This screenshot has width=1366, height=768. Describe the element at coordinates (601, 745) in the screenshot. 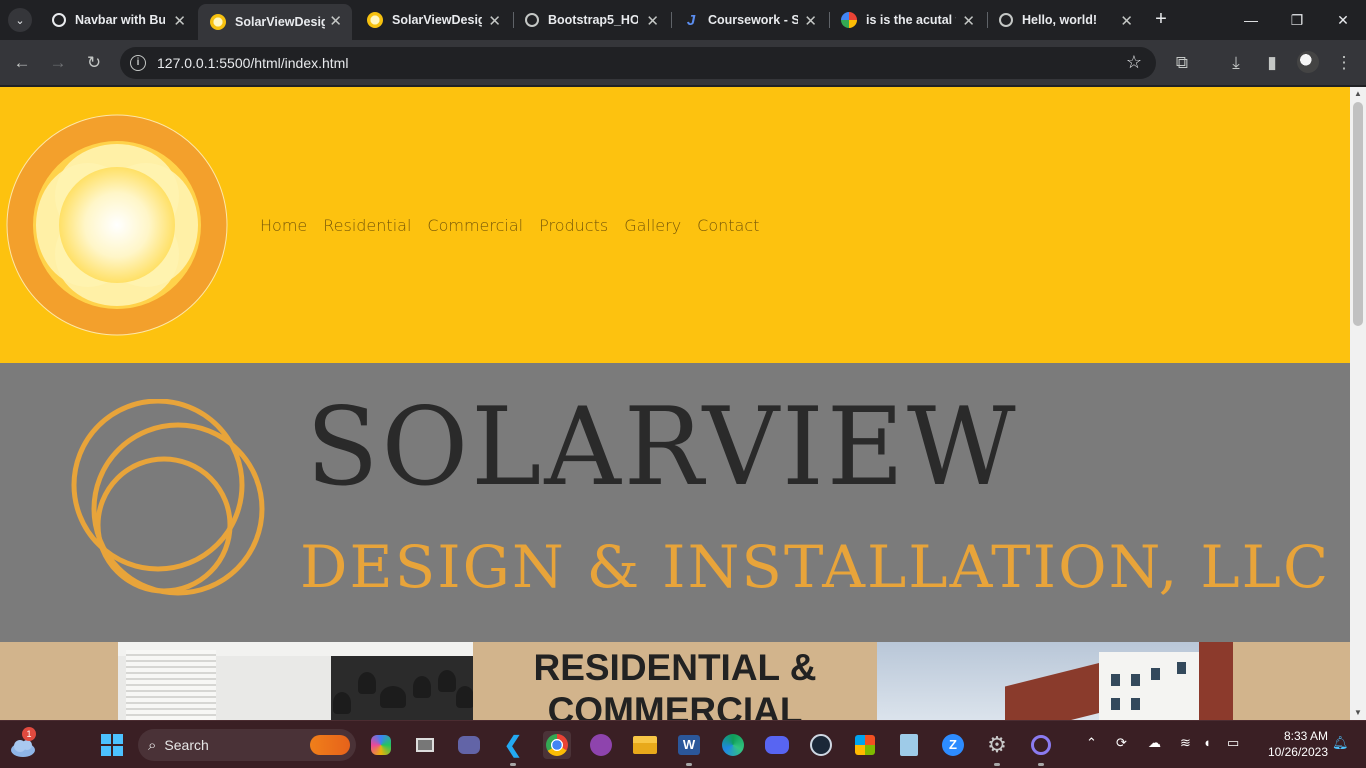

I see `github-desktop-icon` at that location.